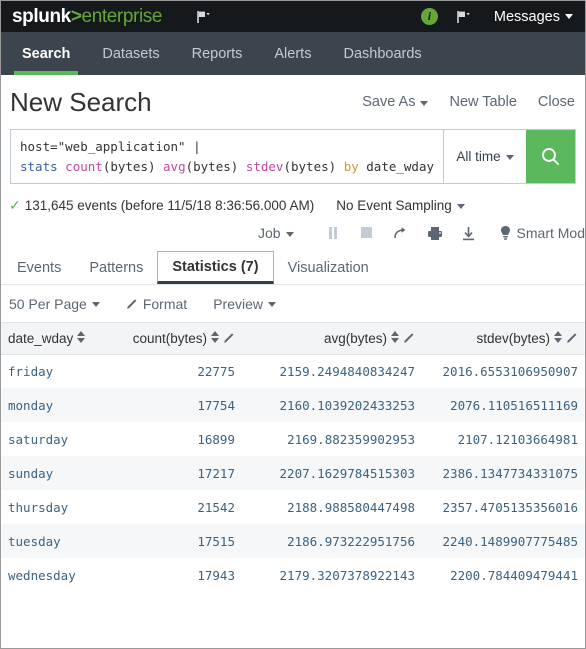 This screenshot has height=649, width=586. Describe the element at coordinates (513, 338) in the screenshot. I see `column-label: stdev(bytes)` at that location.